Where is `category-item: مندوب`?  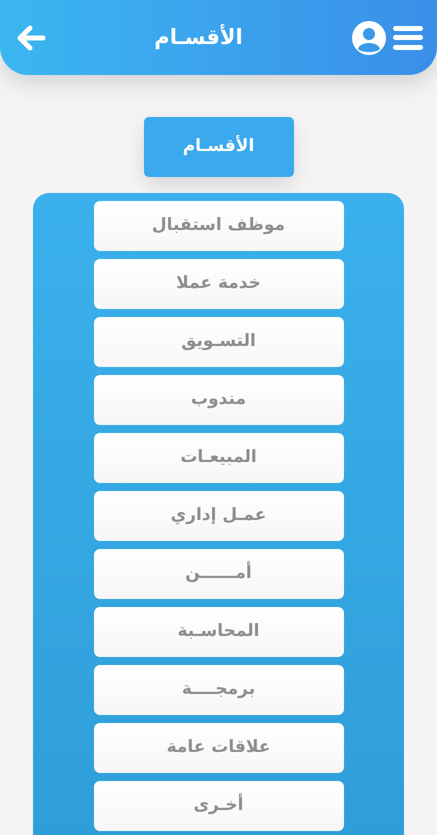 category-item: مندوب is located at coordinates (219, 400).